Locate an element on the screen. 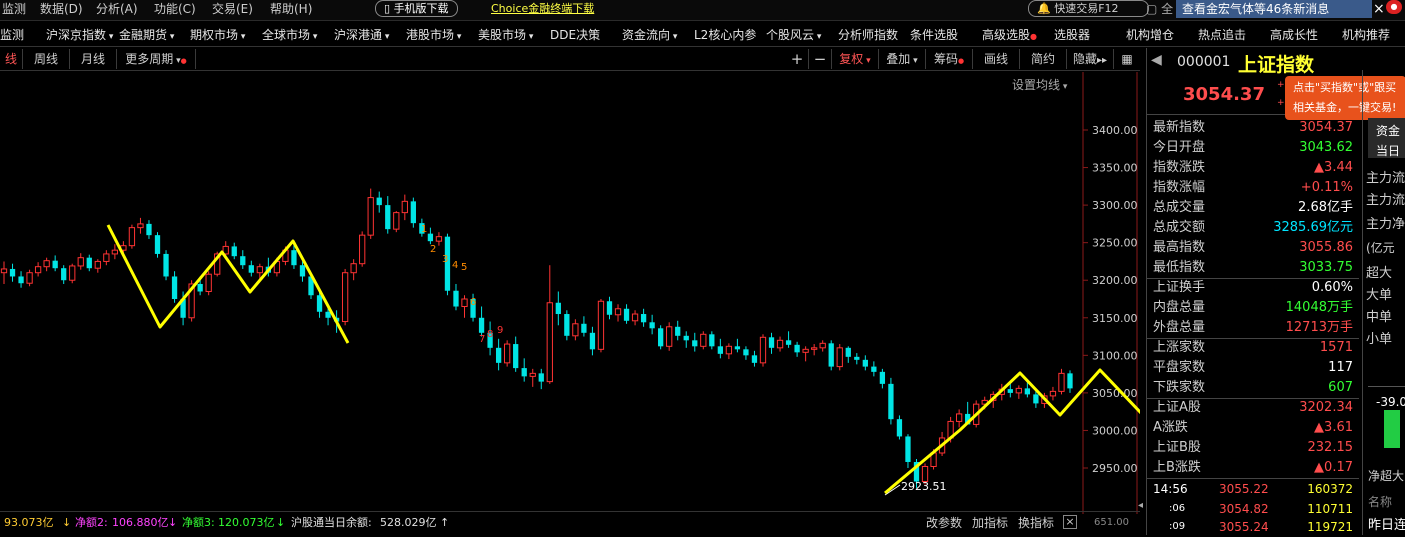 The height and width of the screenshot is (537, 1405). nav-item-stock-story: 个股风云 ▾ is located at coordinates (793, 36).